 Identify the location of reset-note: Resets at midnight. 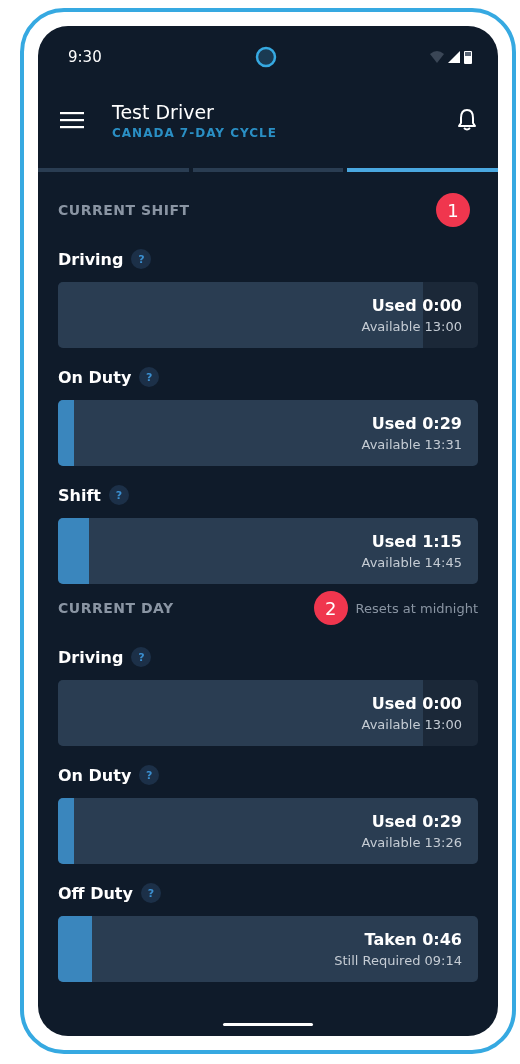
(416, 608).